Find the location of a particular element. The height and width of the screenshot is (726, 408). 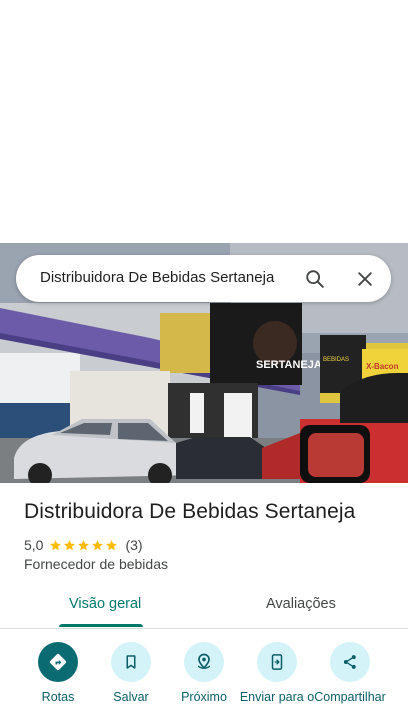

side-sign-small-text: BEBIDAS is located at coordinates (336, 360).